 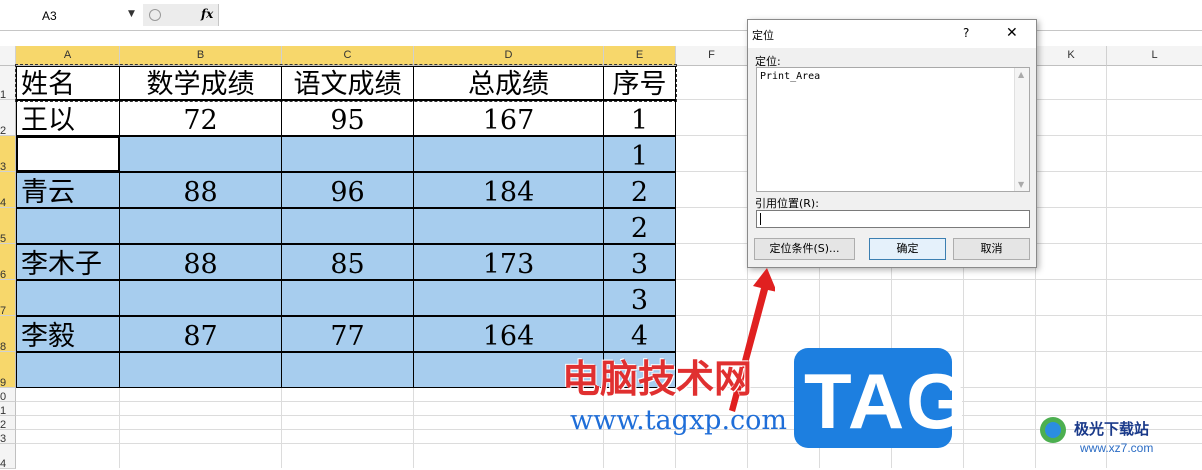 I want to click on column-header-a: A, so click(x=68, y=56).